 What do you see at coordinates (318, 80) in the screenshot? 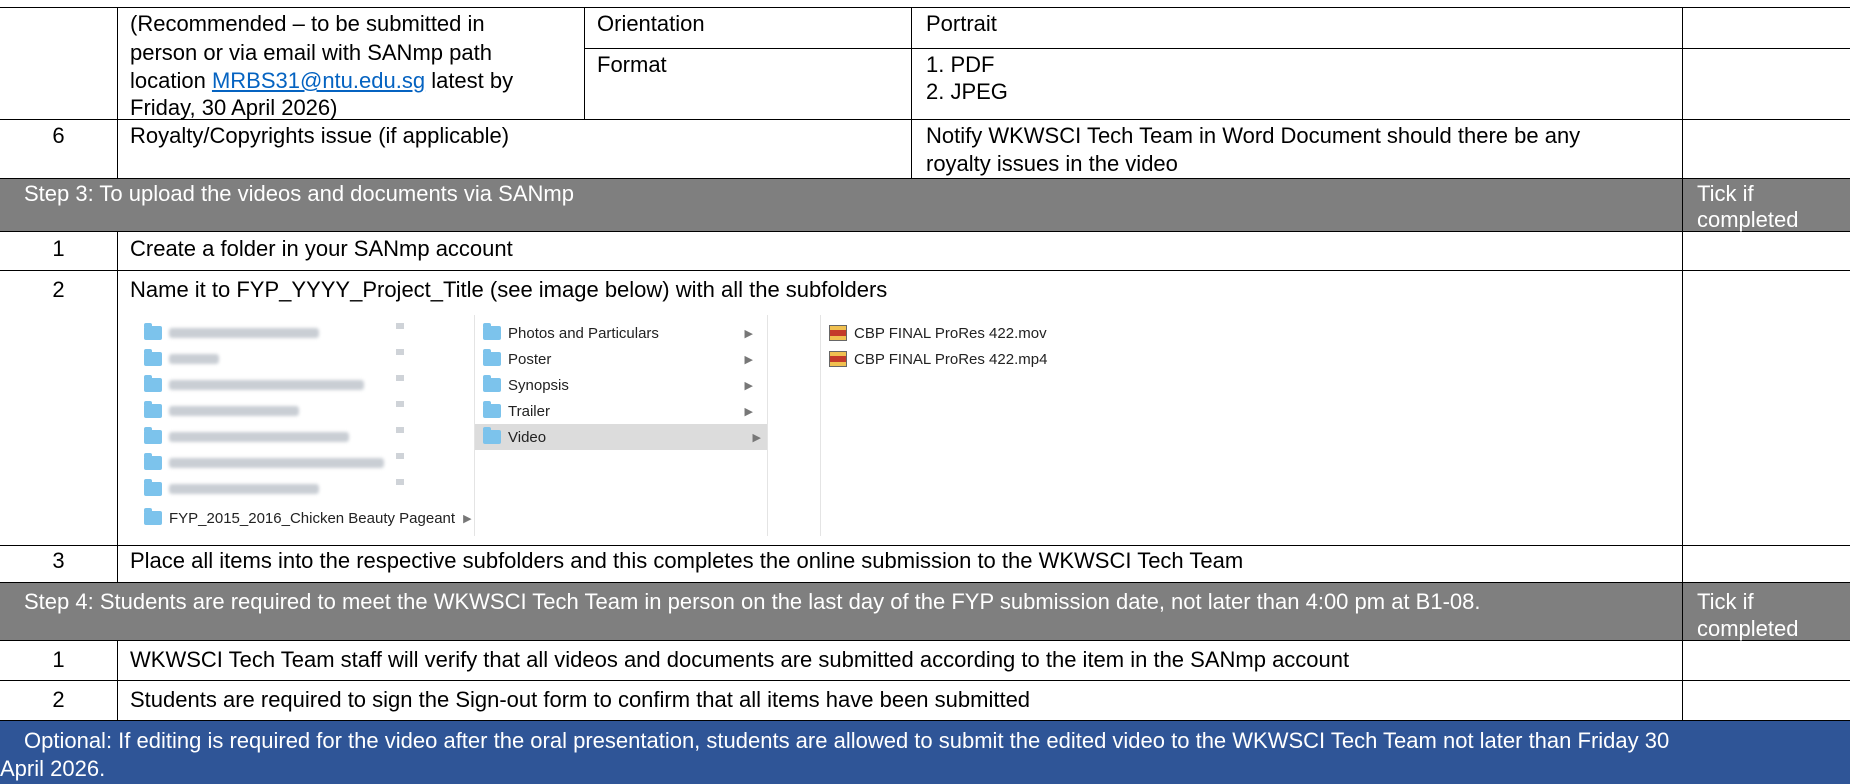
I see `email-link: MRBS31@ntu.edu.sg` at bounding box center [318, 80].